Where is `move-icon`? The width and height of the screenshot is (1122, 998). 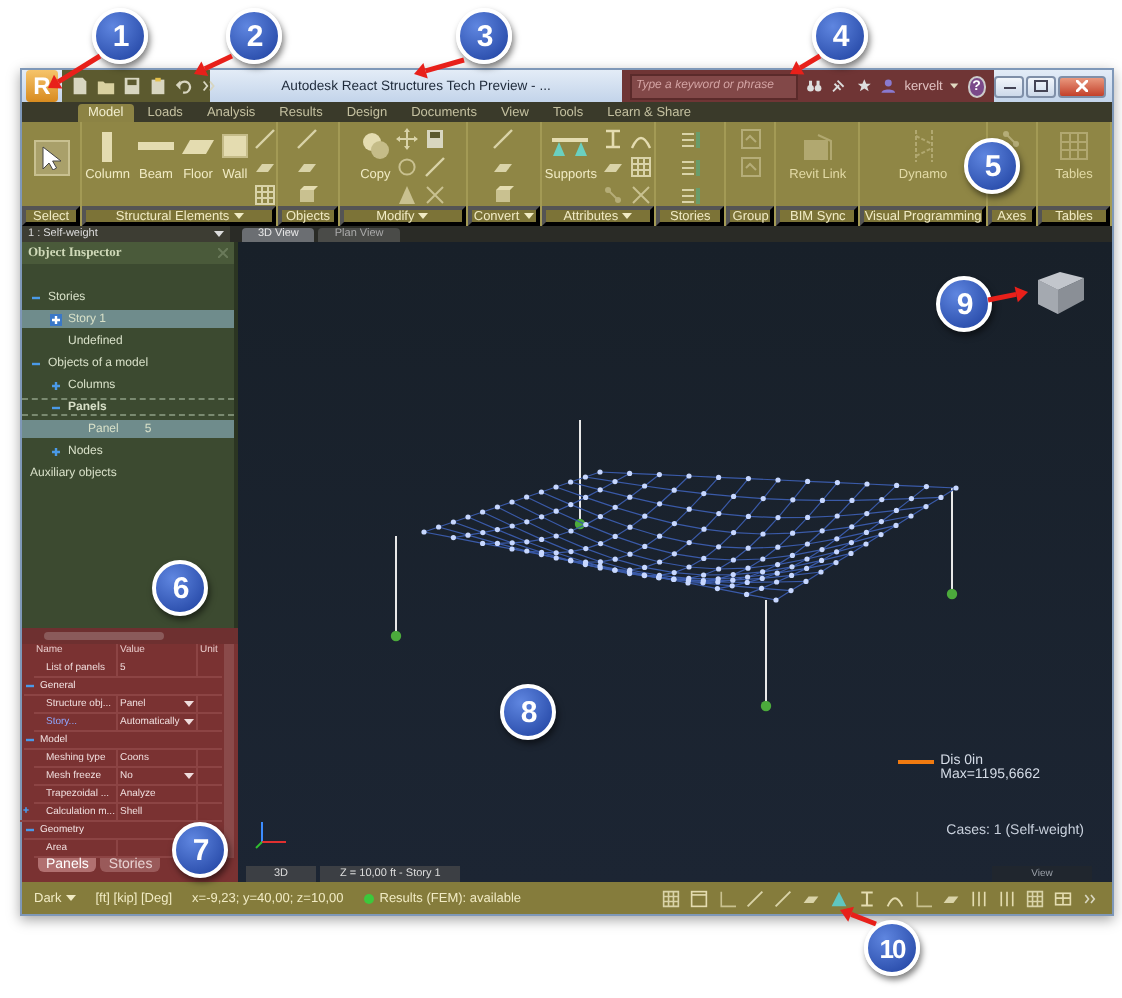 move-icon is located at coordinates (407, 139).